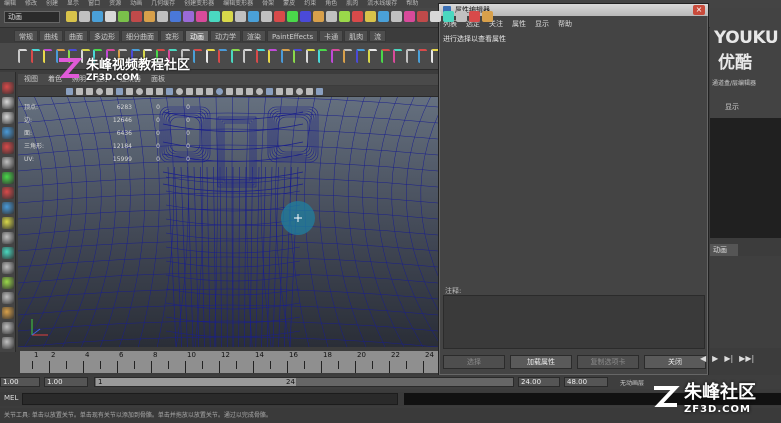 The height and width of the screenshot is (423, 781). What do you see at coordinates (675, 362) in the screenshot?
I see `attr-button: 关闭` at bounding box center [675, 362].